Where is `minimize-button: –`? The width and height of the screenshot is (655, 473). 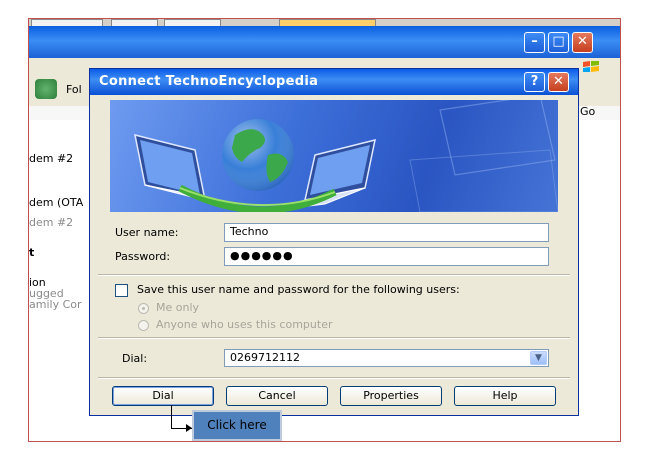 minimize-button: – is located at coordinates (534, 42).